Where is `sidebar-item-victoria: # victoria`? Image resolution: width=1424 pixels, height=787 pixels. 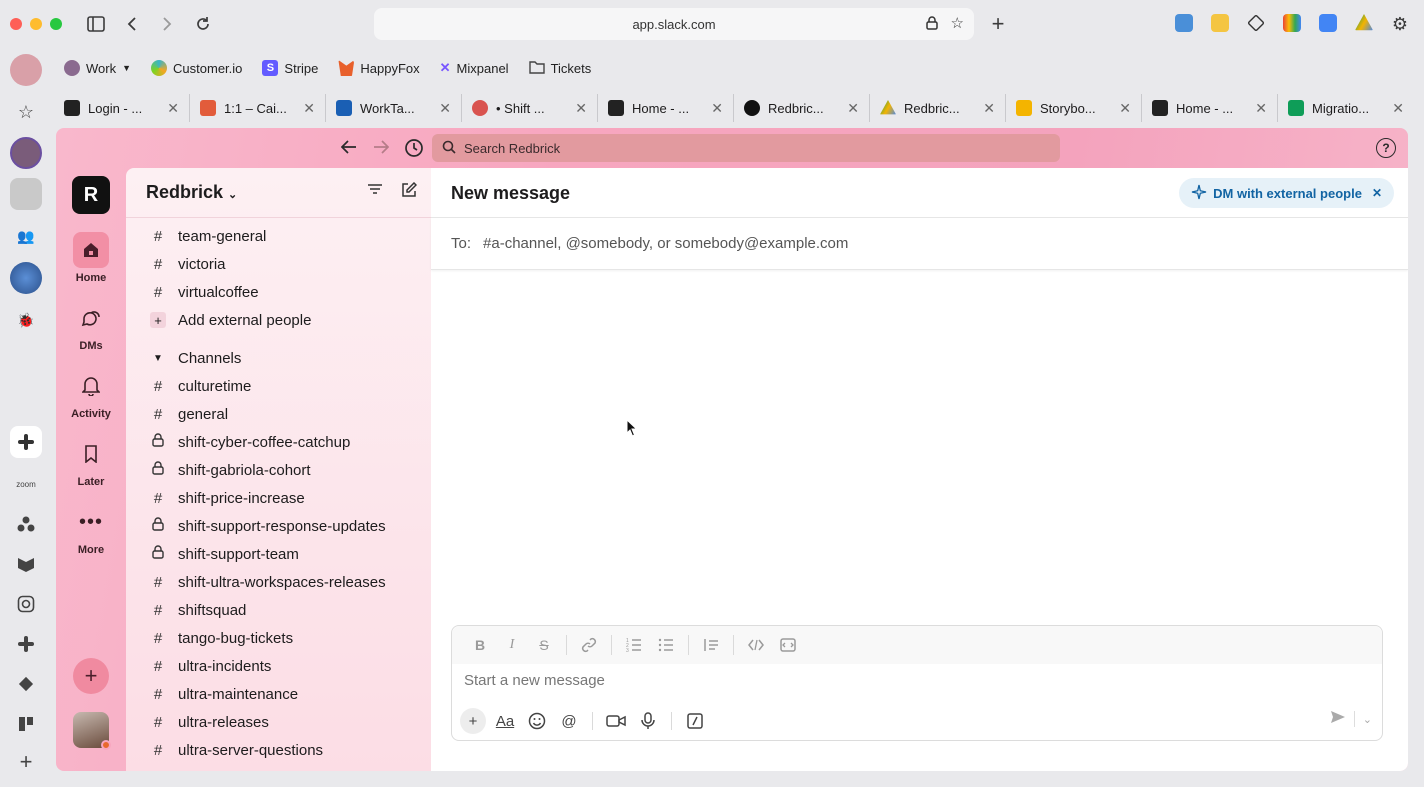 sidebar-item-victoria: # victoria is located at coordinates (278, 264).